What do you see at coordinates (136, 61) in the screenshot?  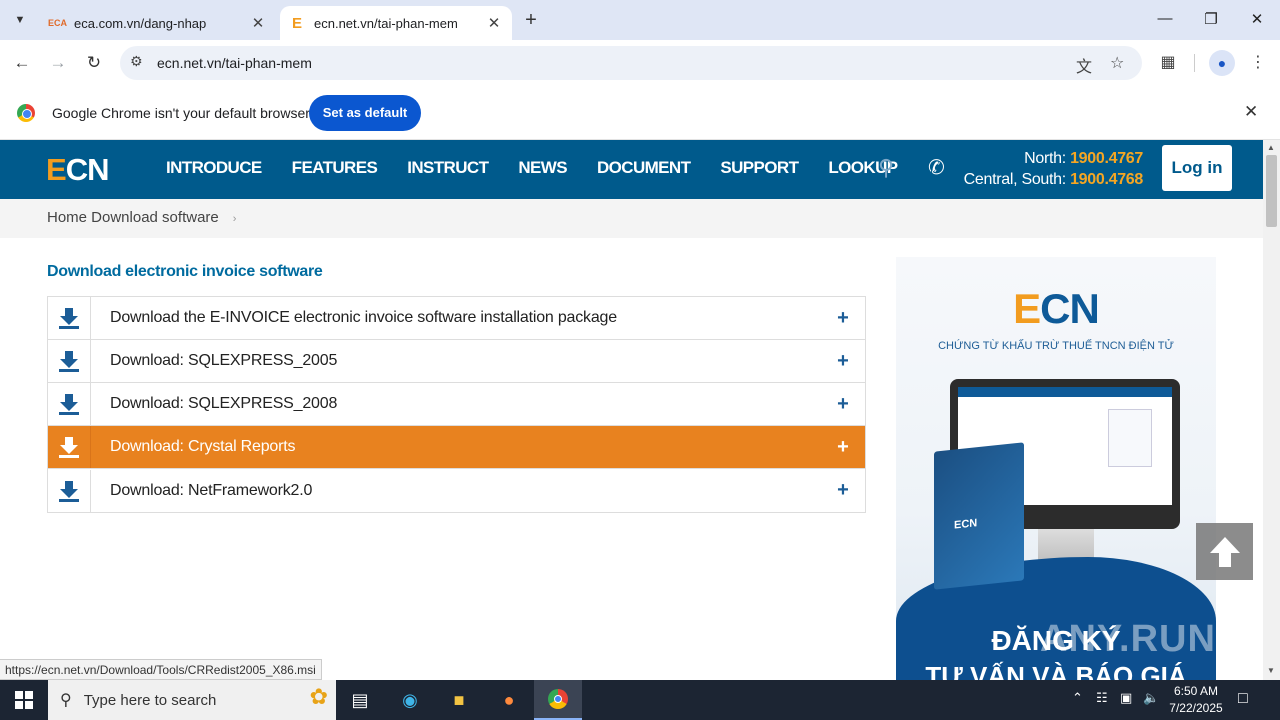 I see `site-settings-icon: ⚙` at bounding box center [136, 61].